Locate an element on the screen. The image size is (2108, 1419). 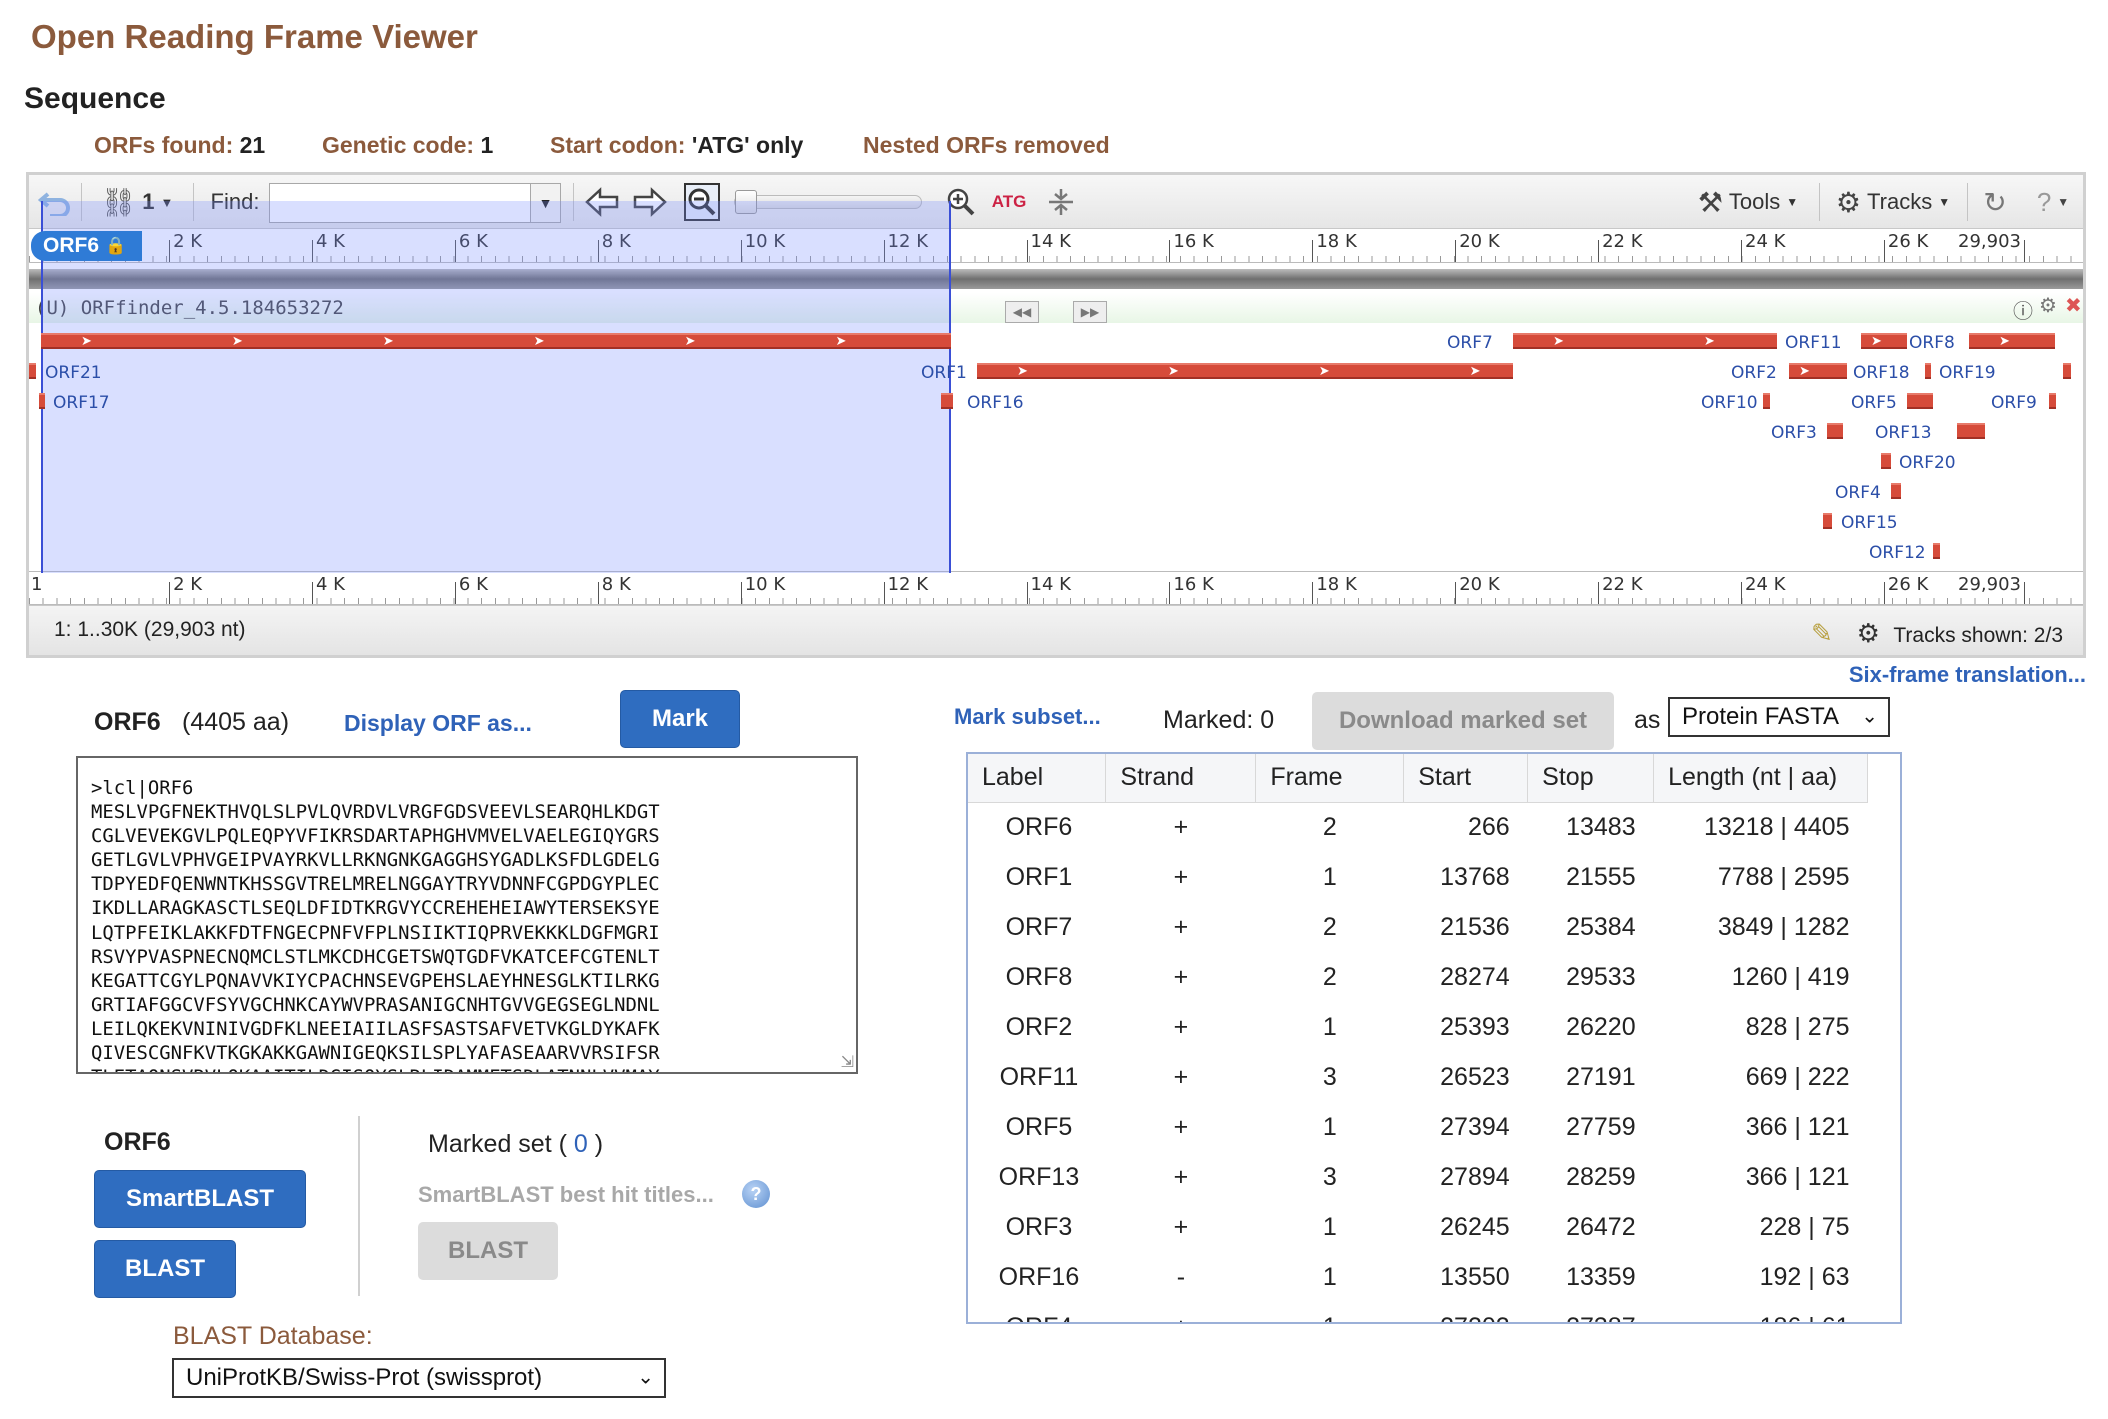
download-marked-set-button: Download marked set is located at coordinates (1463, 721).